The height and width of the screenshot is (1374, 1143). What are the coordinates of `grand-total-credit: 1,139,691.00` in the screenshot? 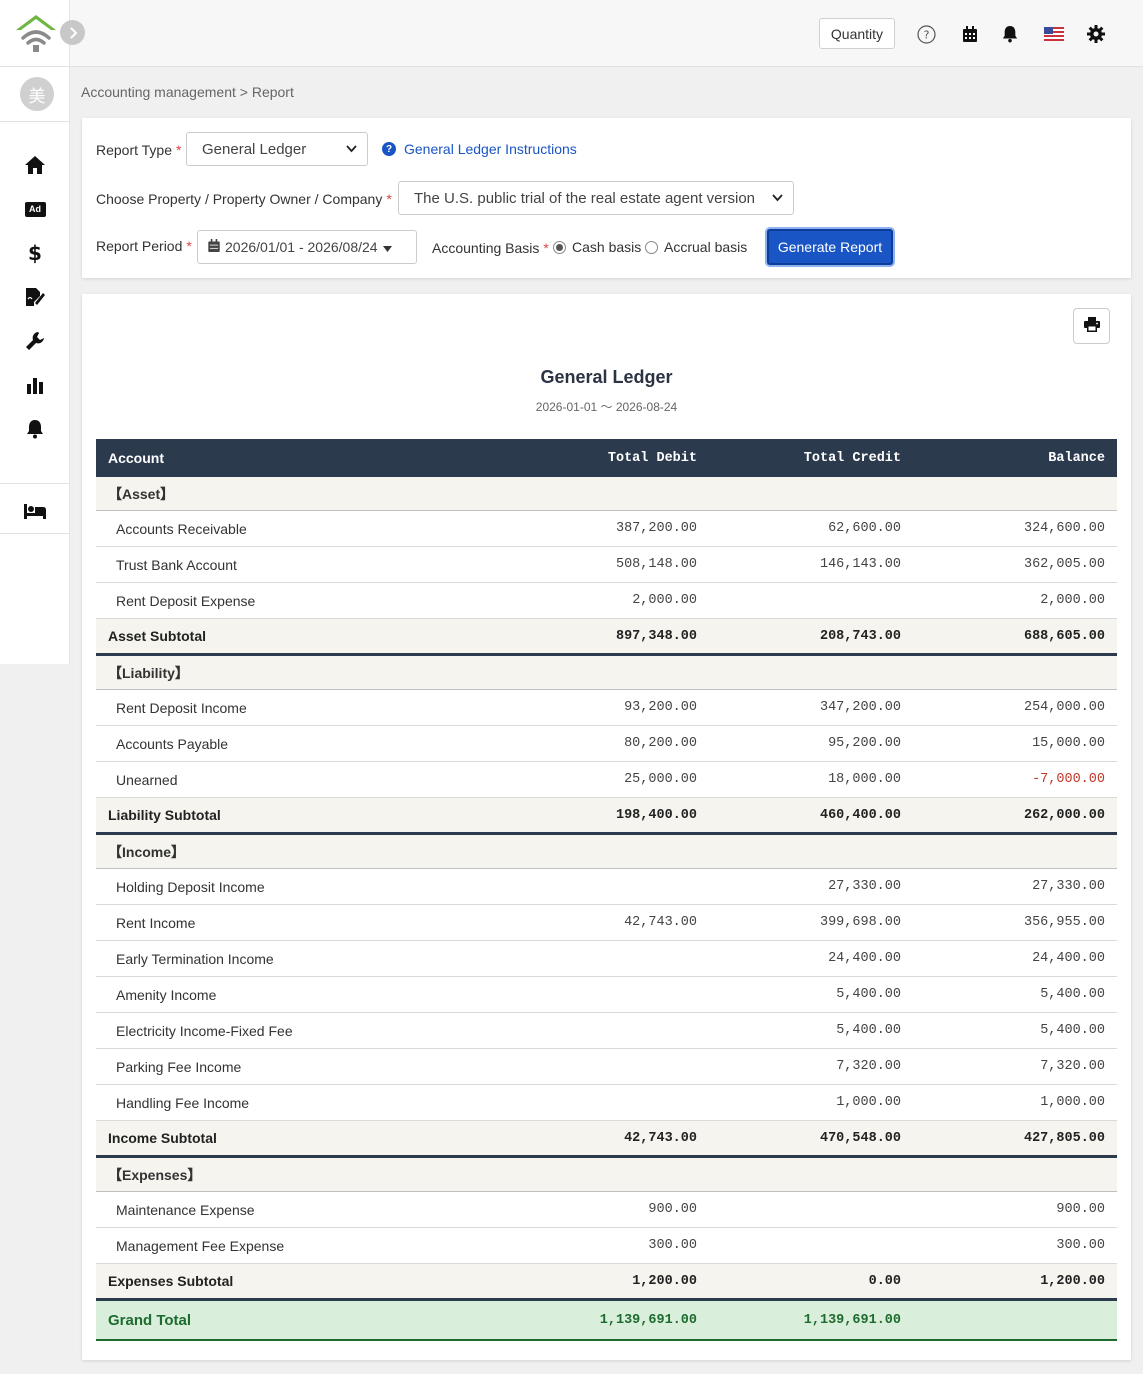 It's located at (852, 1320).